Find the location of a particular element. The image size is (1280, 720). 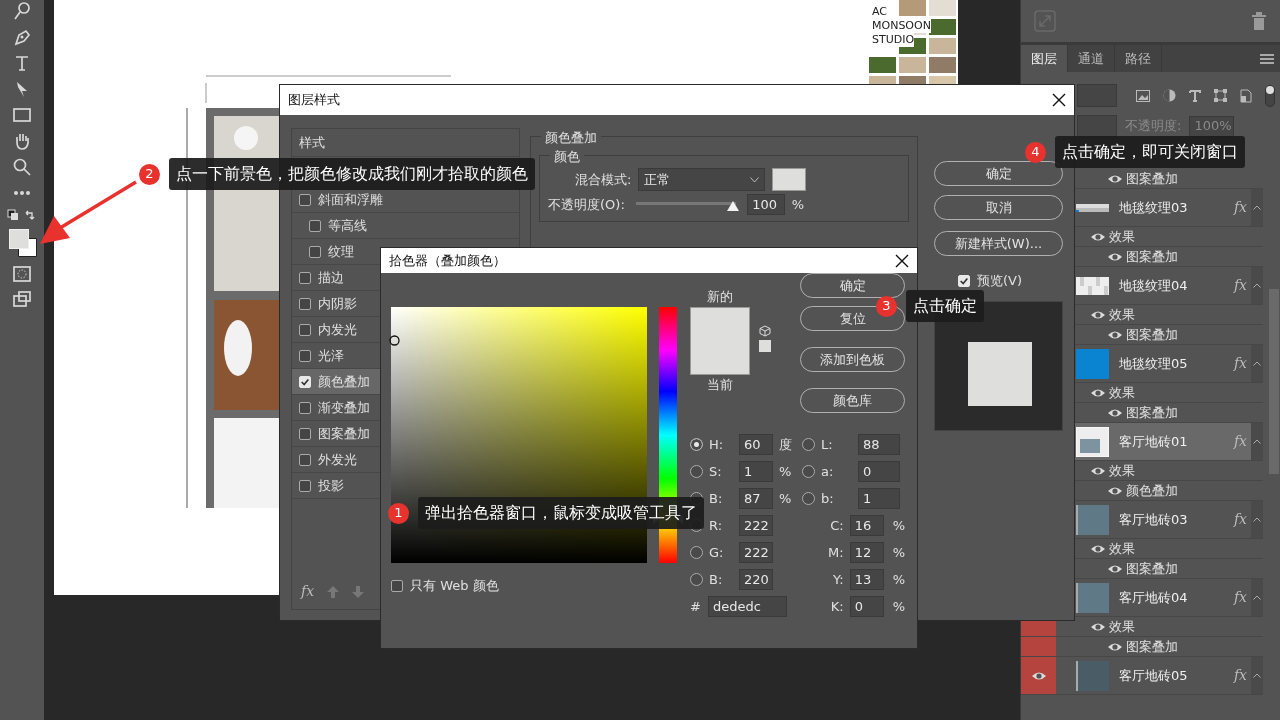

layer-thumbnail is located at coordinates (1092, 363).